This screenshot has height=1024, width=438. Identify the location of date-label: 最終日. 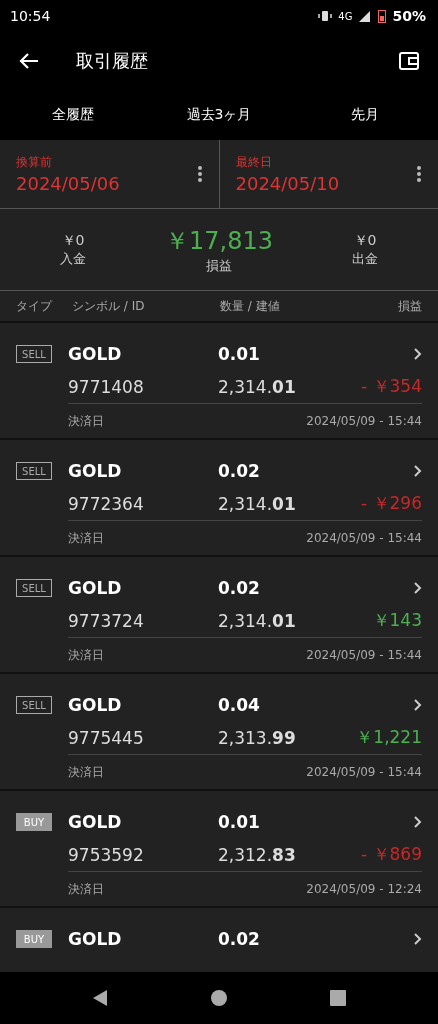
(254, 162).